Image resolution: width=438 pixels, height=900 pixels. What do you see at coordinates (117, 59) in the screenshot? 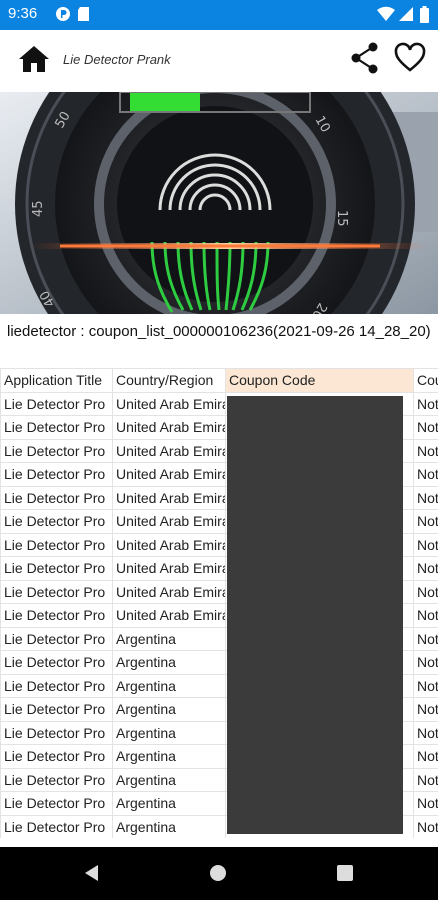
I see `app-title: Lie Detector Prank` at bounding box center [117, 59].